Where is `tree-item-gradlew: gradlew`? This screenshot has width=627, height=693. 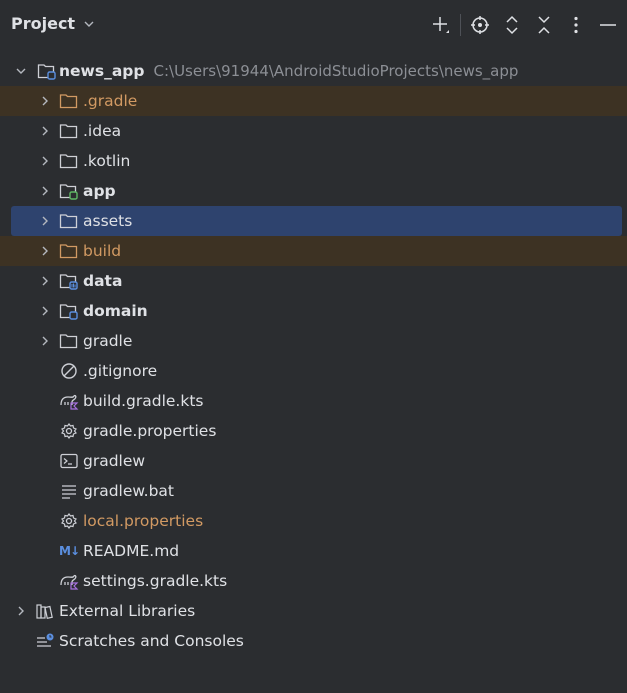 tree-item-gradlew: gradlew is located at coordinates (313, 461).